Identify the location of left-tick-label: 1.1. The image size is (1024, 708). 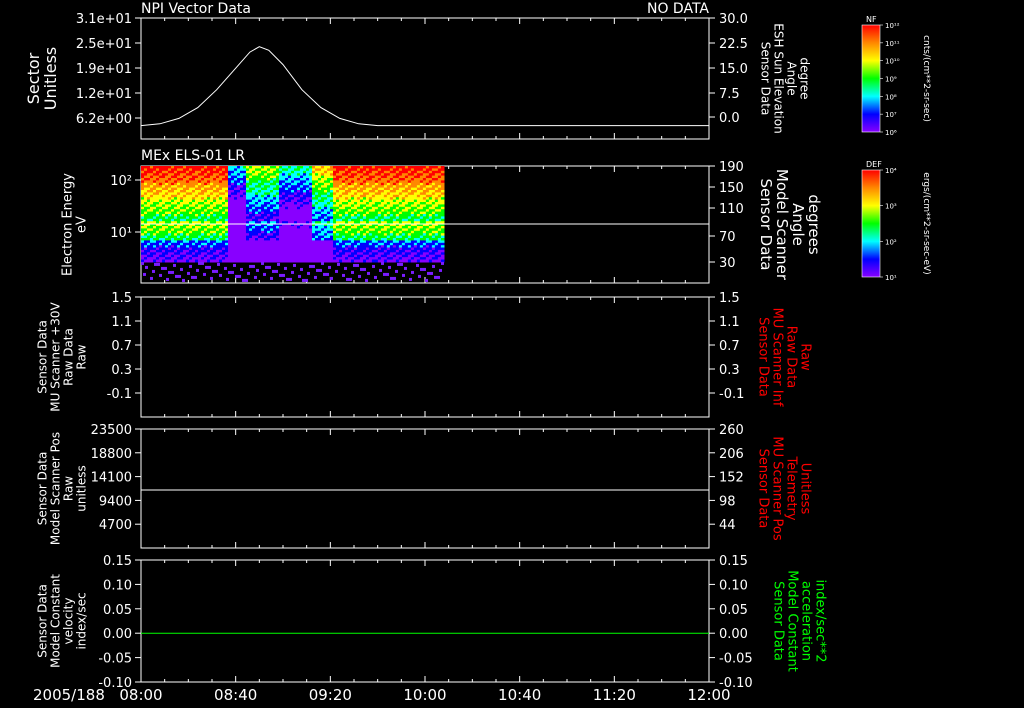
(121, 322).